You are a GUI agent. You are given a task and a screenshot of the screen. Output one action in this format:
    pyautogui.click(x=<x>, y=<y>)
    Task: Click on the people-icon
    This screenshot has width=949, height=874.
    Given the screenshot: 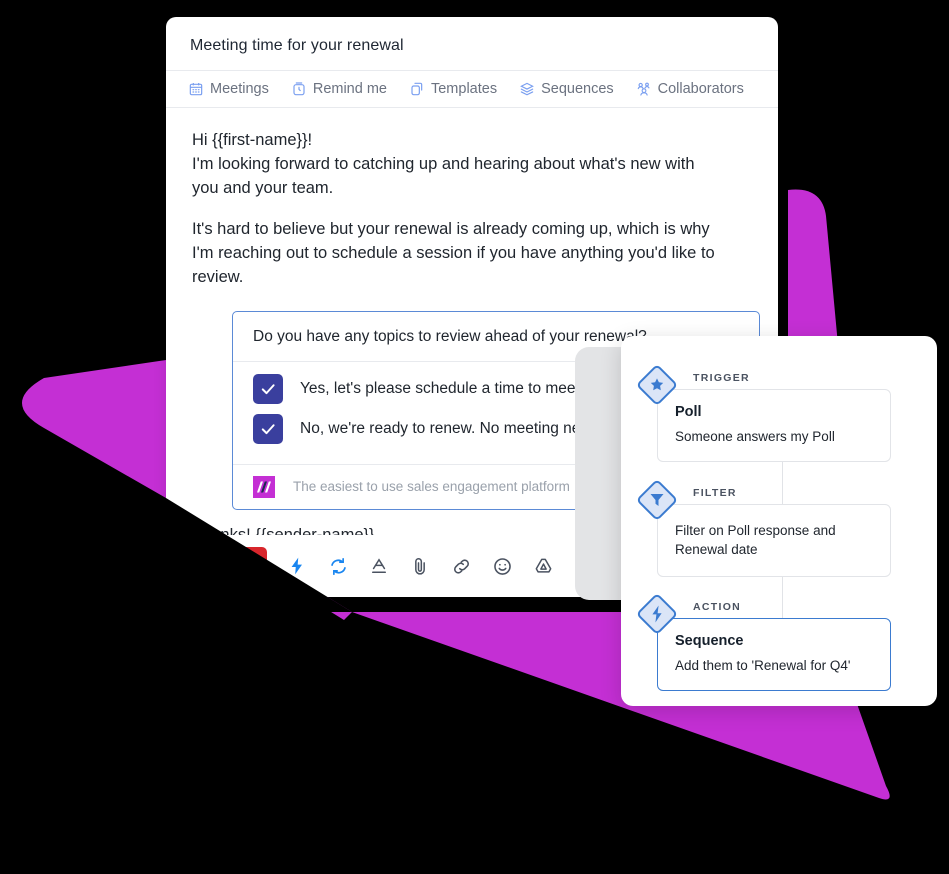 What is the action you would take?
    pyautogui.click(x=644, y=89)
    